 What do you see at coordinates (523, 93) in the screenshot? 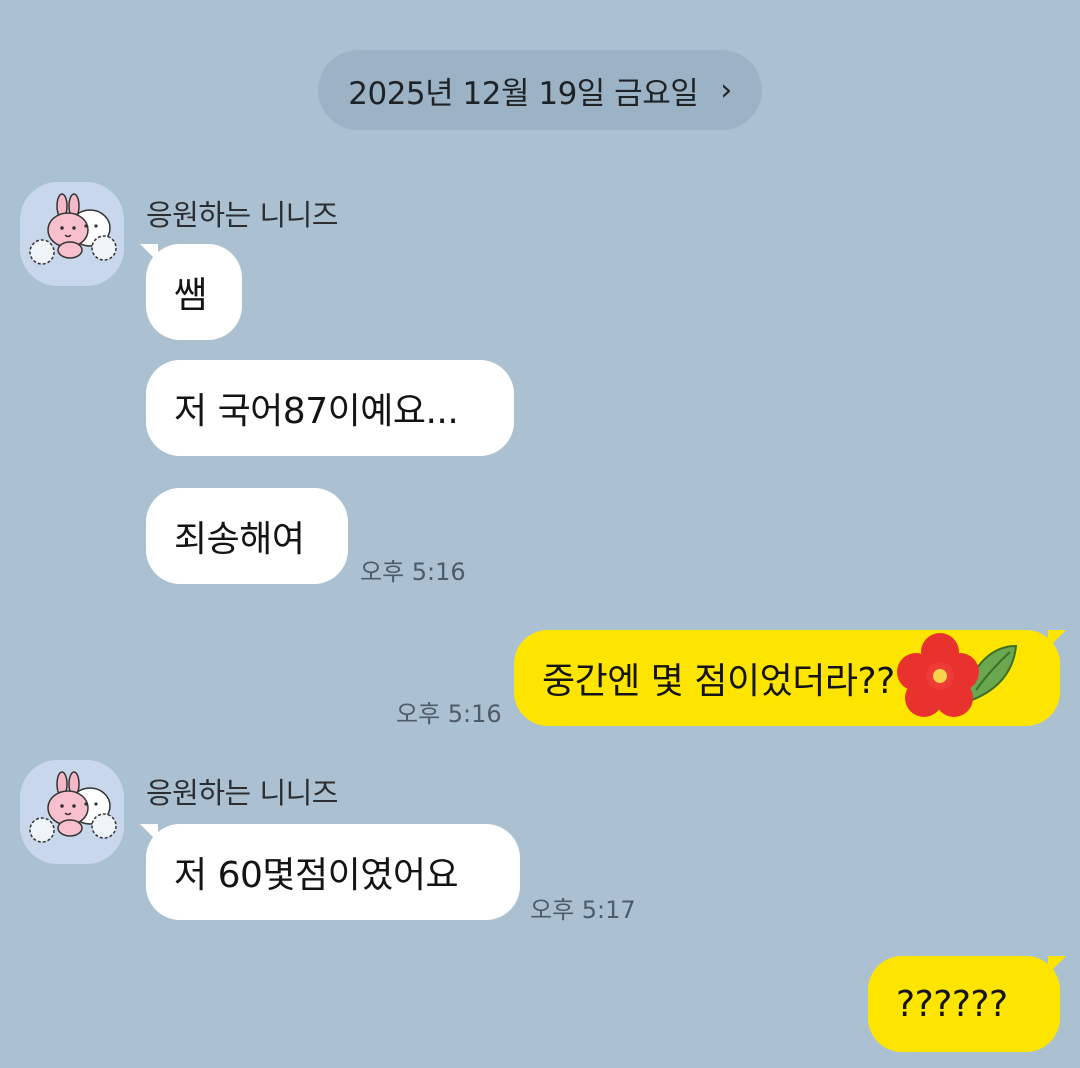
I see `date-label: 2025년 12월 19일 금요일` at bounding box center [523, 93].